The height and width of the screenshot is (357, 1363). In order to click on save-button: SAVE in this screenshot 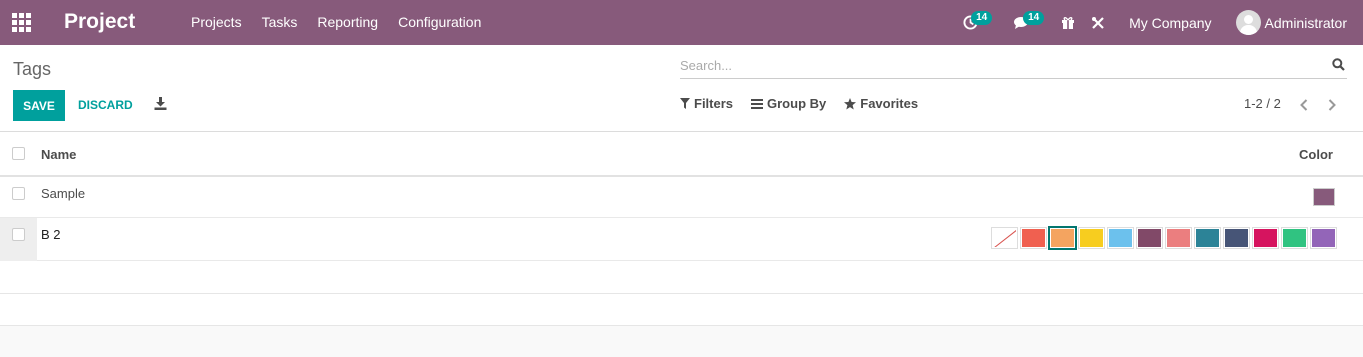, I will do `click(39, 105)`.